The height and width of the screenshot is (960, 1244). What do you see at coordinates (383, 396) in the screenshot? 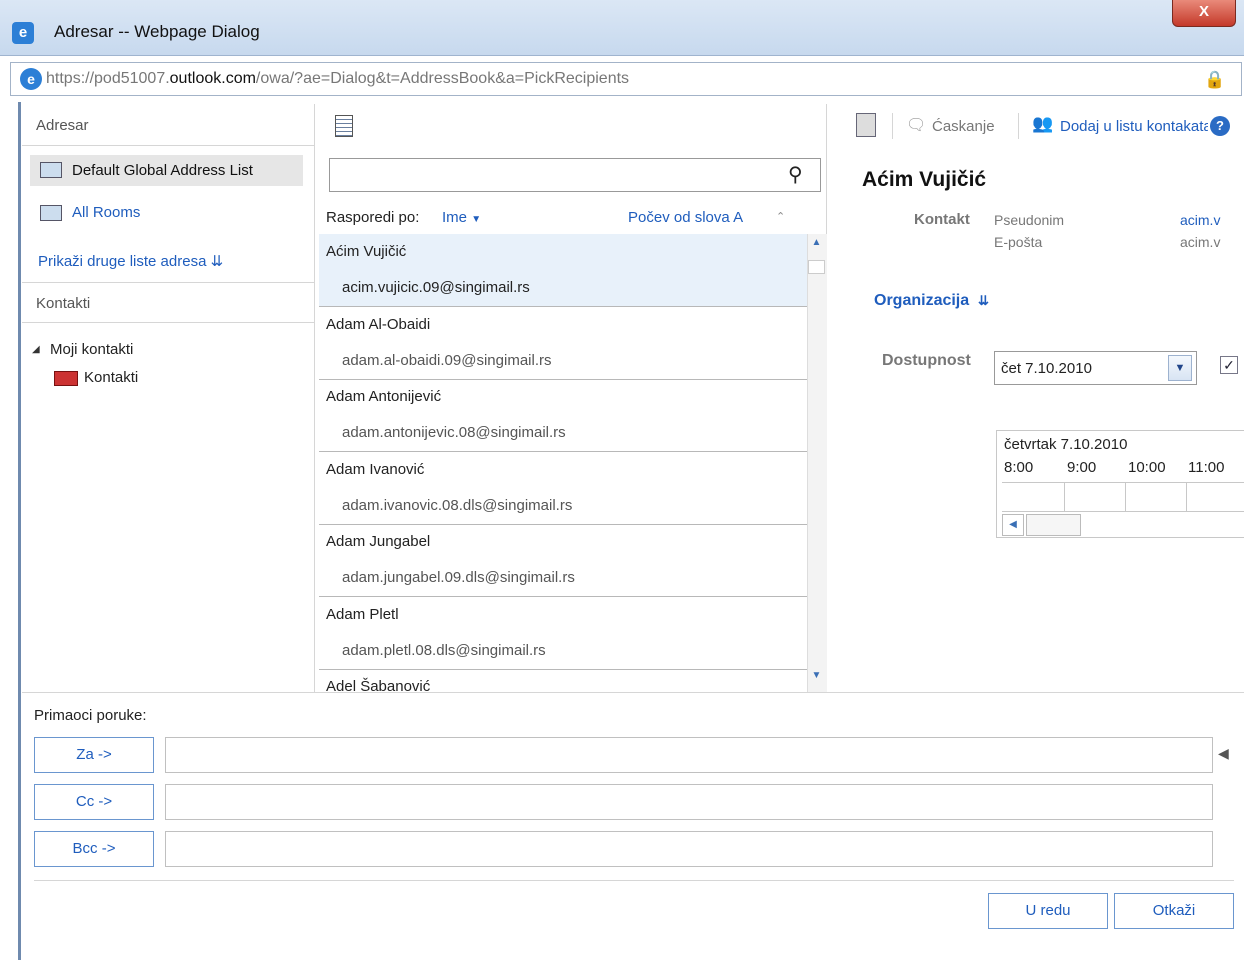
I see `entry-name: Adam Antonijević` at bounding box center [383, 396].